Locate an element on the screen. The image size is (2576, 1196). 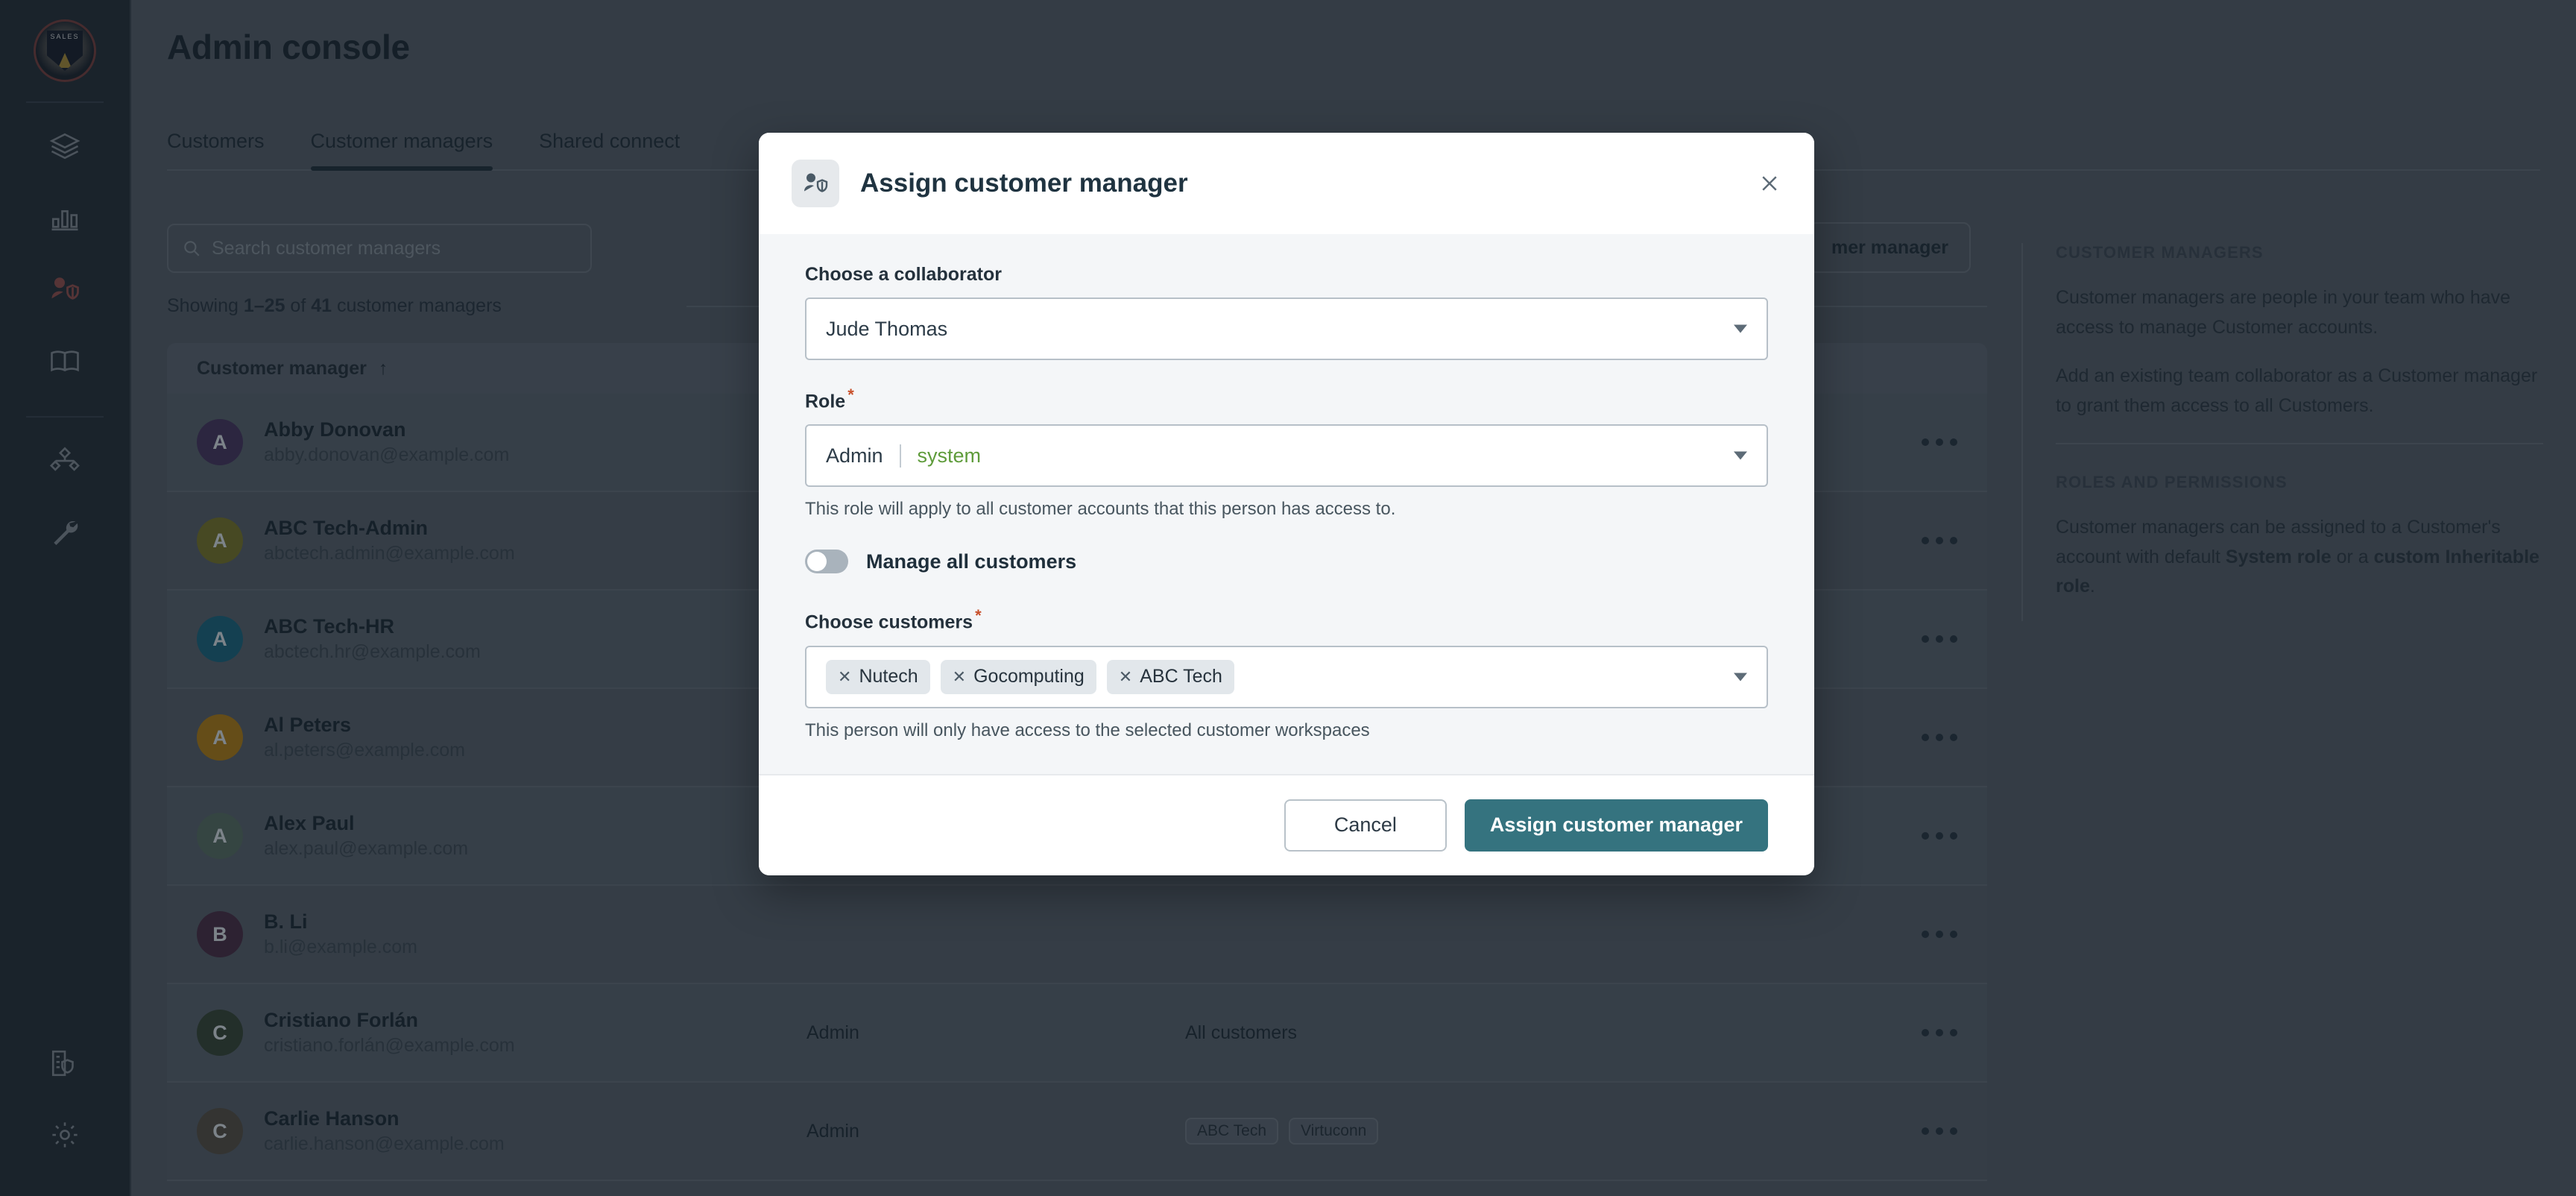
chip-label: Gocomputing is located at coordinates (1029, 676).